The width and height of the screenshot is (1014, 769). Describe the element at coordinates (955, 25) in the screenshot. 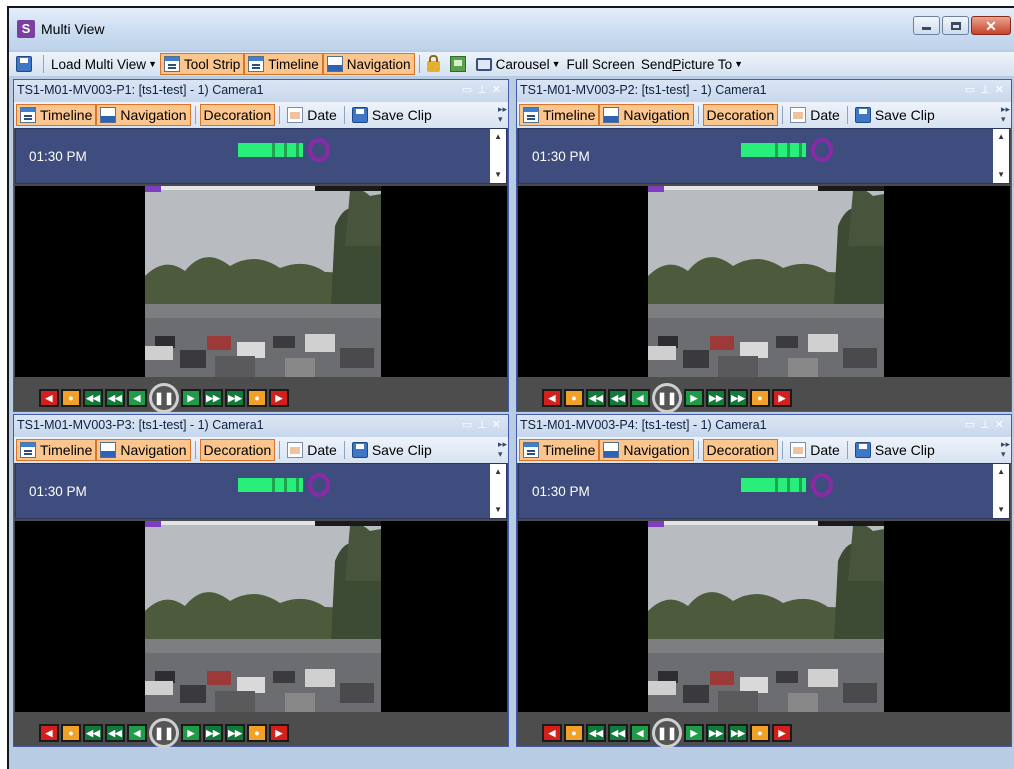

I see `maximize-button` at that location.